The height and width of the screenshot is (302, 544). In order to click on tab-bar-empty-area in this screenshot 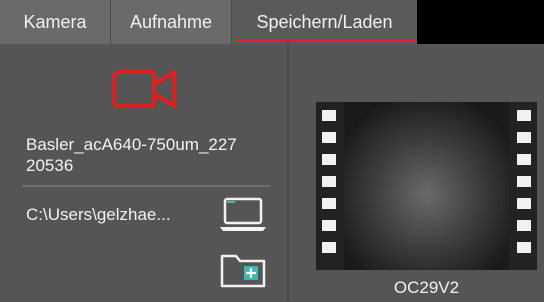, I will do `click(480, 22)`.